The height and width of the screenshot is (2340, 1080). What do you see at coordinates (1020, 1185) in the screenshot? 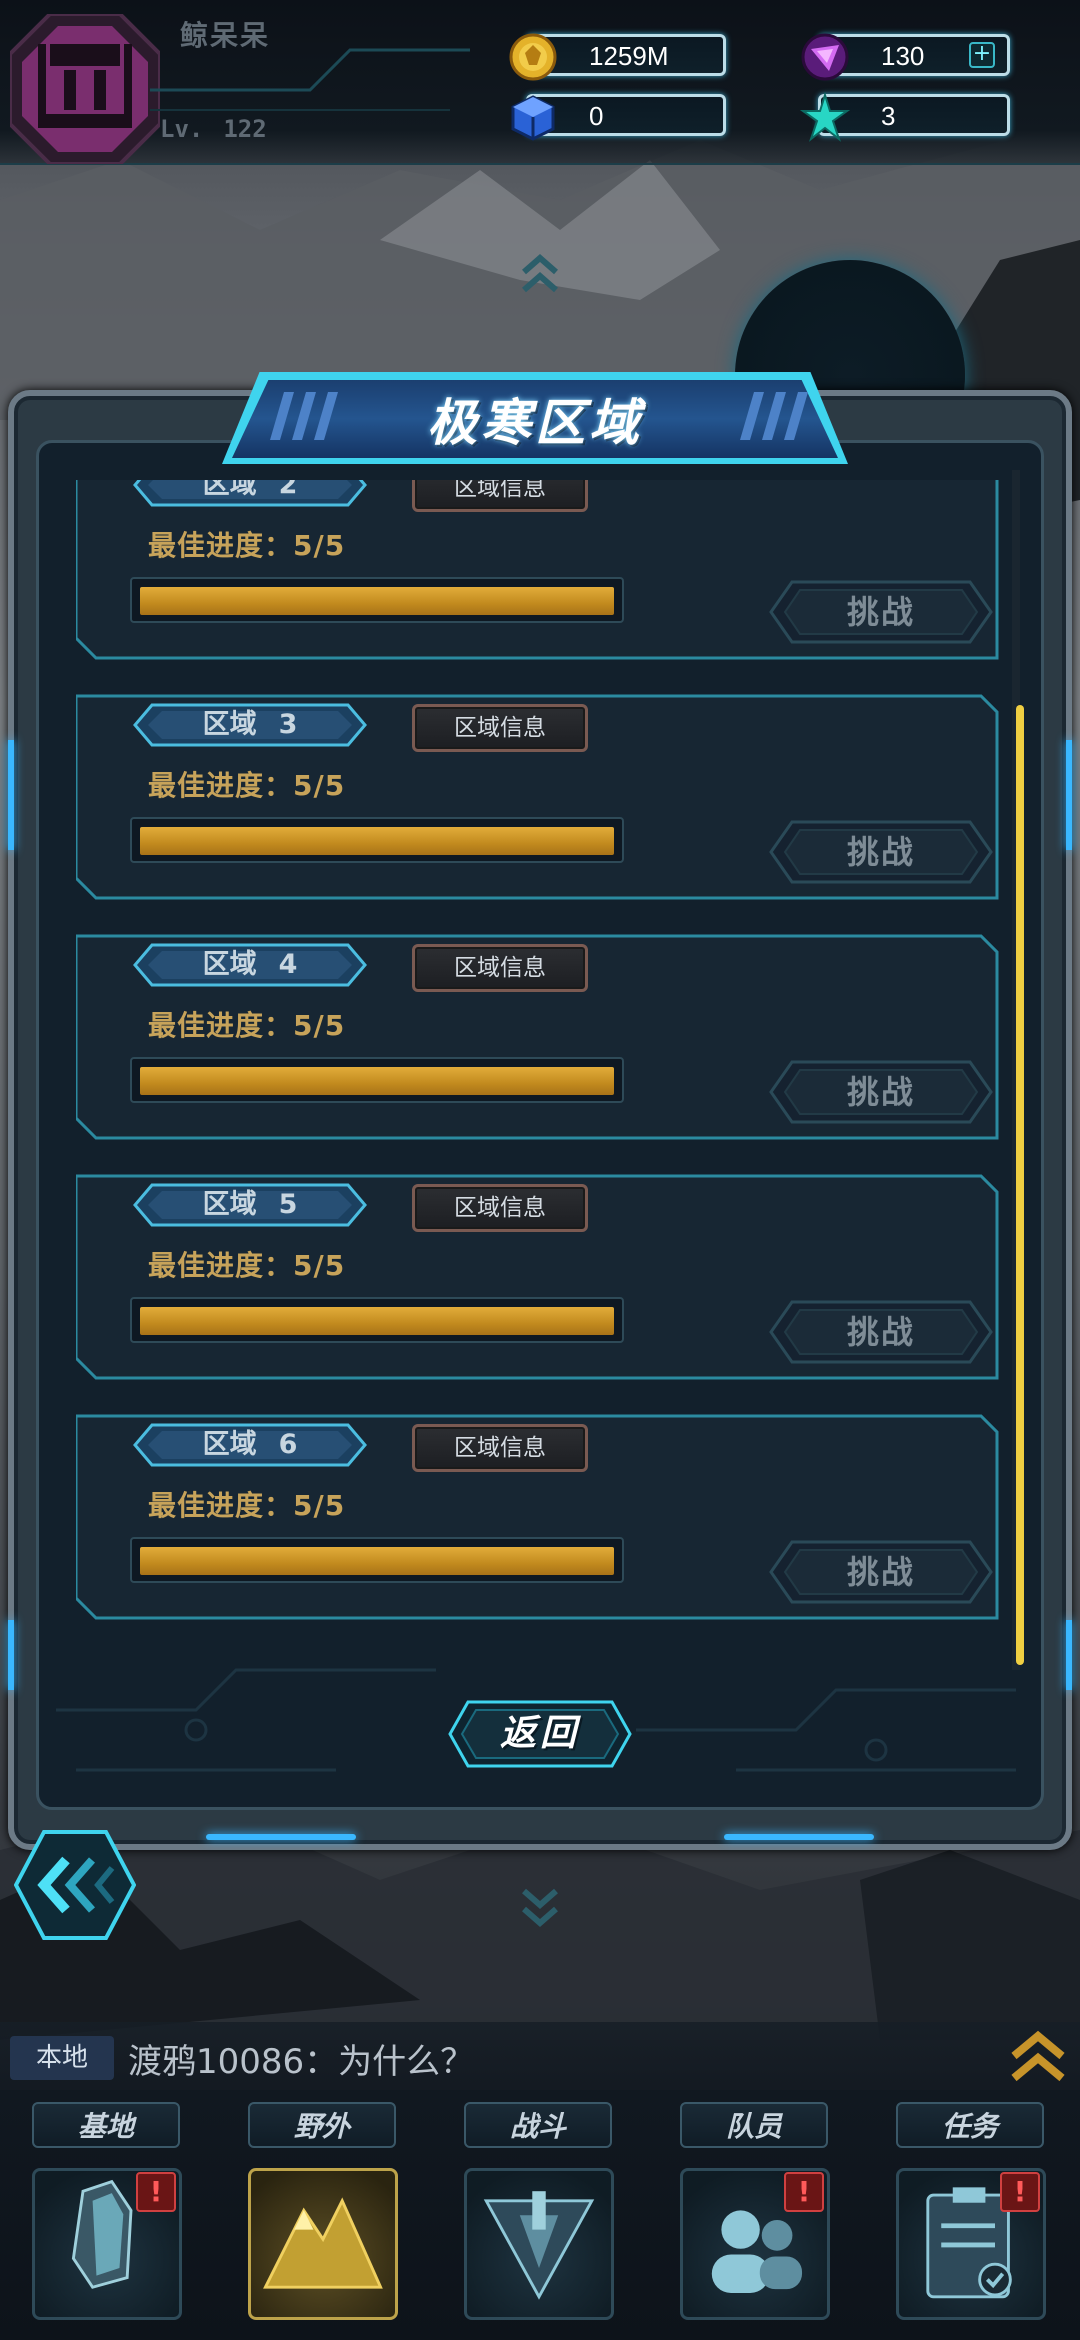
I see `scrollbar-thumb` at bounding box center [1020, 1185].